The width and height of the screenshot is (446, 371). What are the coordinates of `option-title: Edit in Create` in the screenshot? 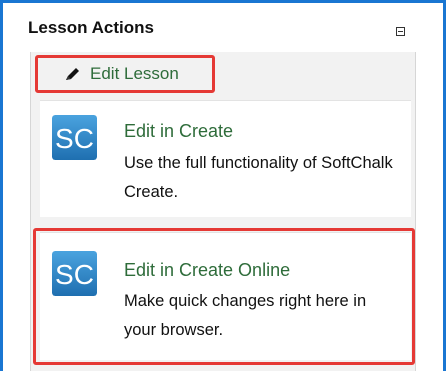 It's located at (178, 131).